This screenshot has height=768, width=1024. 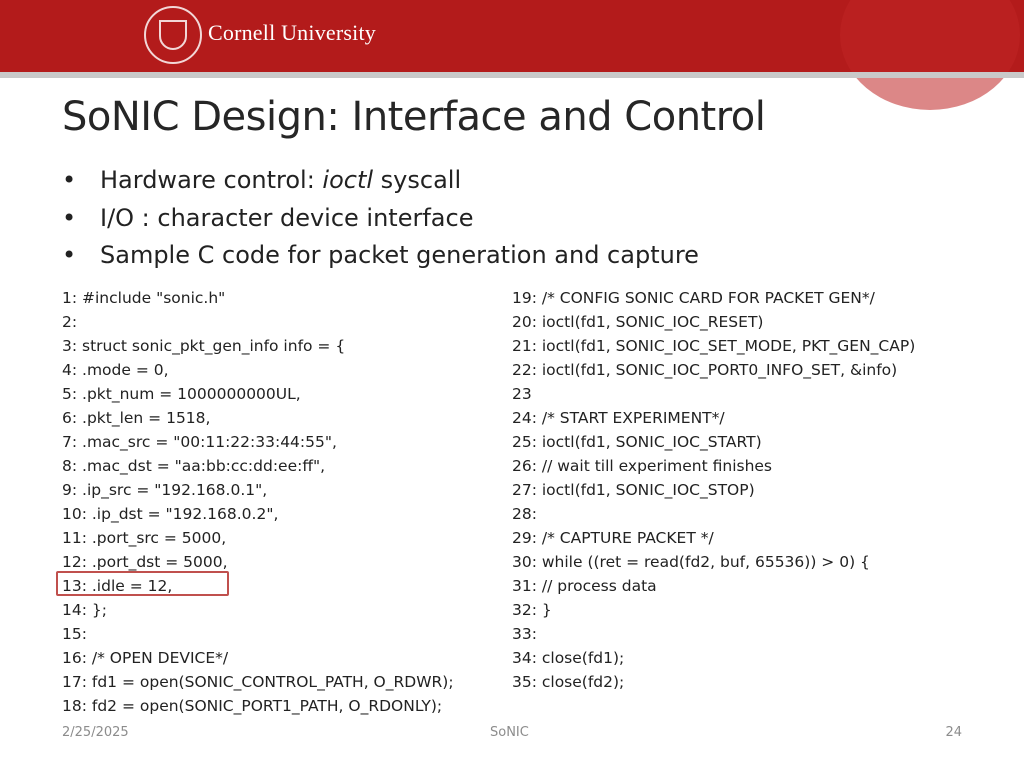 I want to click on code-line: 35: close(fd2);, so click(x=568, y=682).